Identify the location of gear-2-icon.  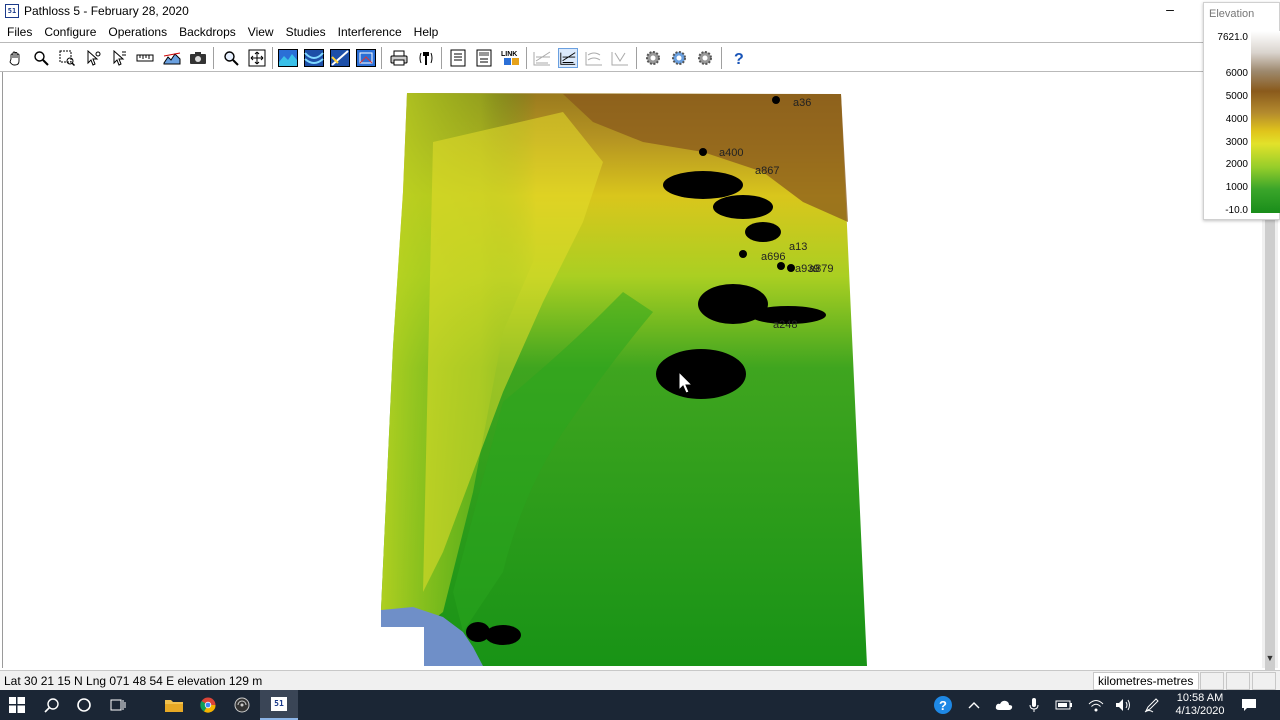
(679, 58).